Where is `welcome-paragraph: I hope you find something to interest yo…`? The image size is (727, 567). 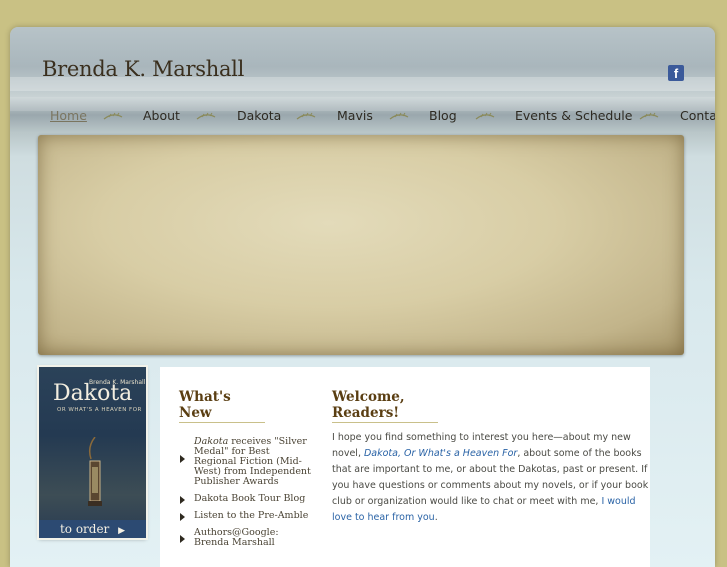 welcome-paragraph: I hope you find something to interest yo… is located at coordinates (490, 477).